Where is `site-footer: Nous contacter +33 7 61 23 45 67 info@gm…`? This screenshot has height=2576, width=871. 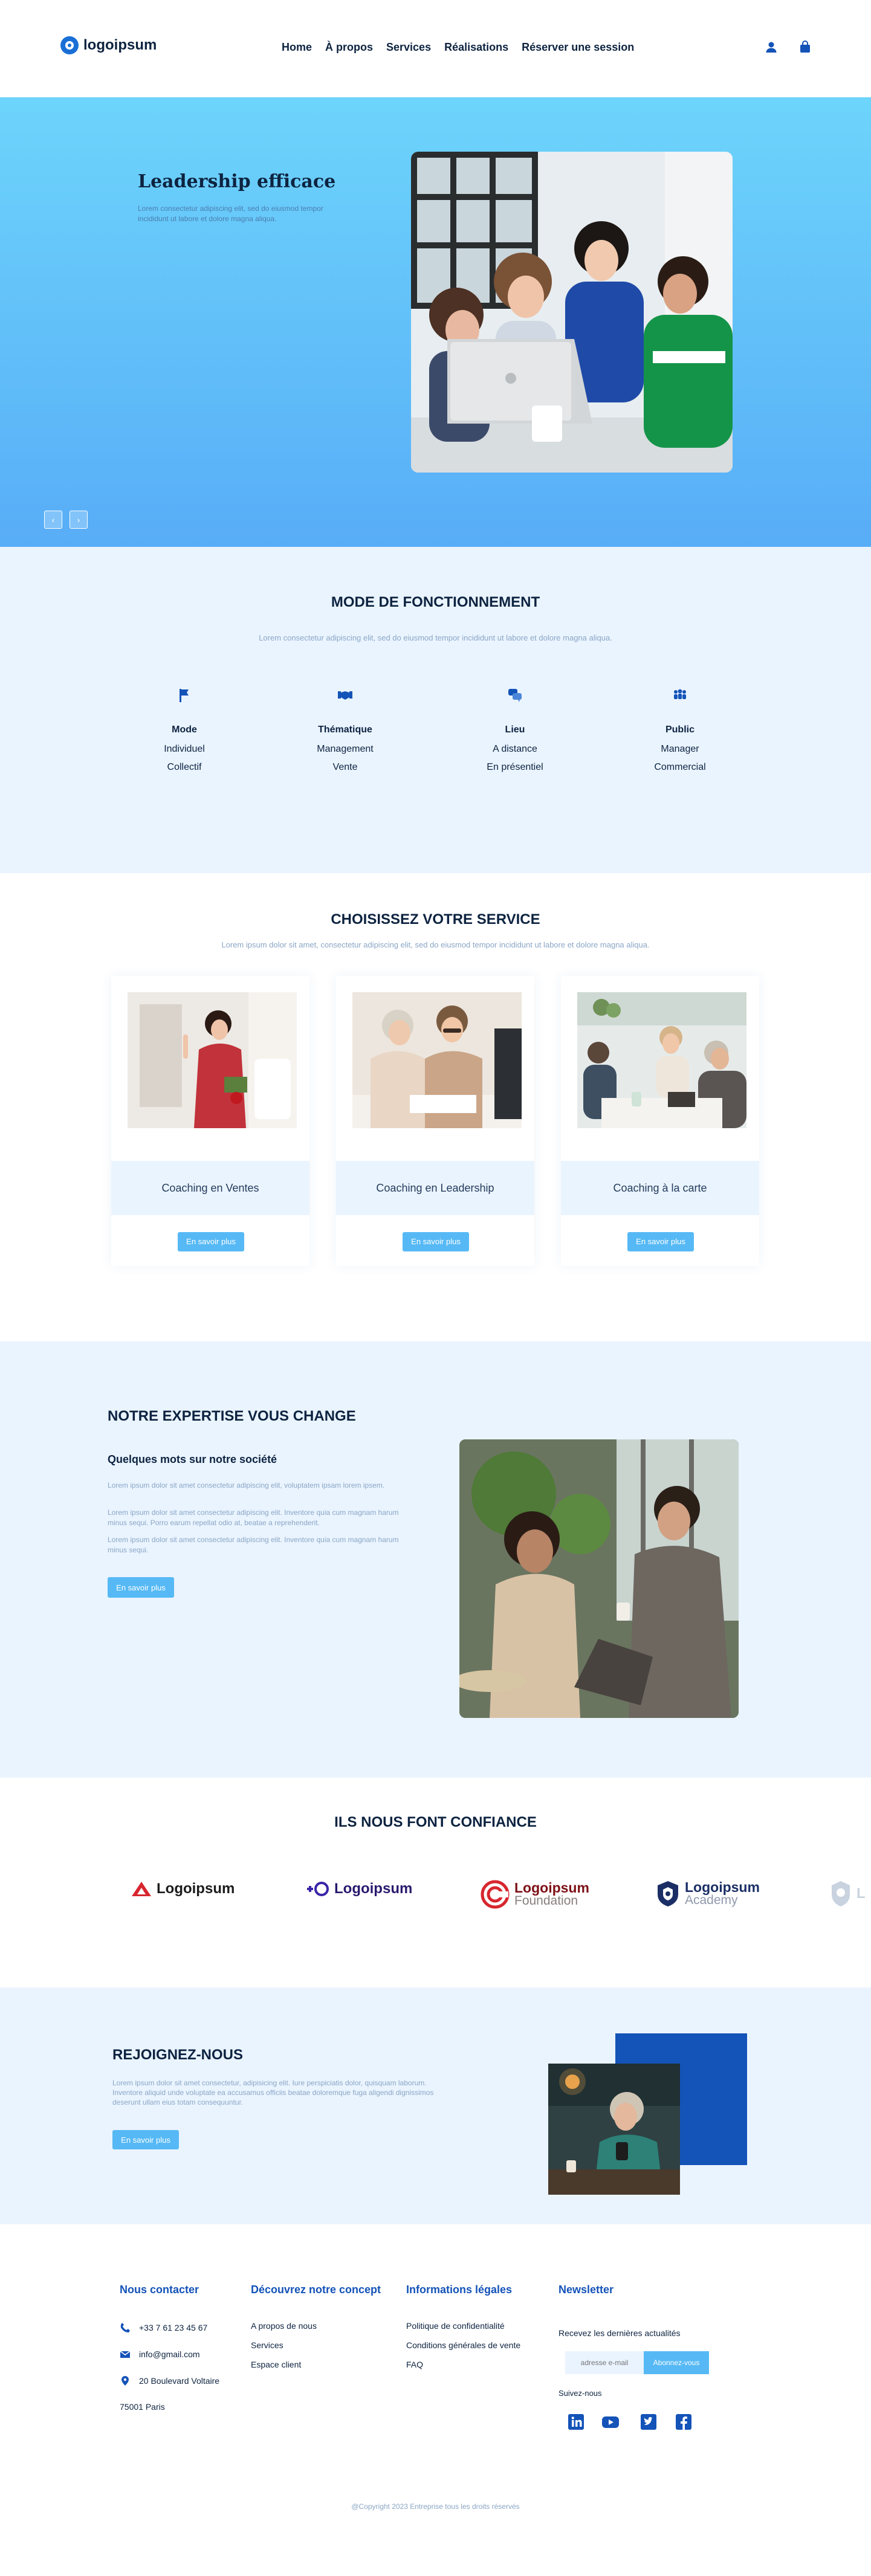 site-footer: Nous contacter +33 7 61 23 45 67 info@gm… is located at coordinates (435, 2400).